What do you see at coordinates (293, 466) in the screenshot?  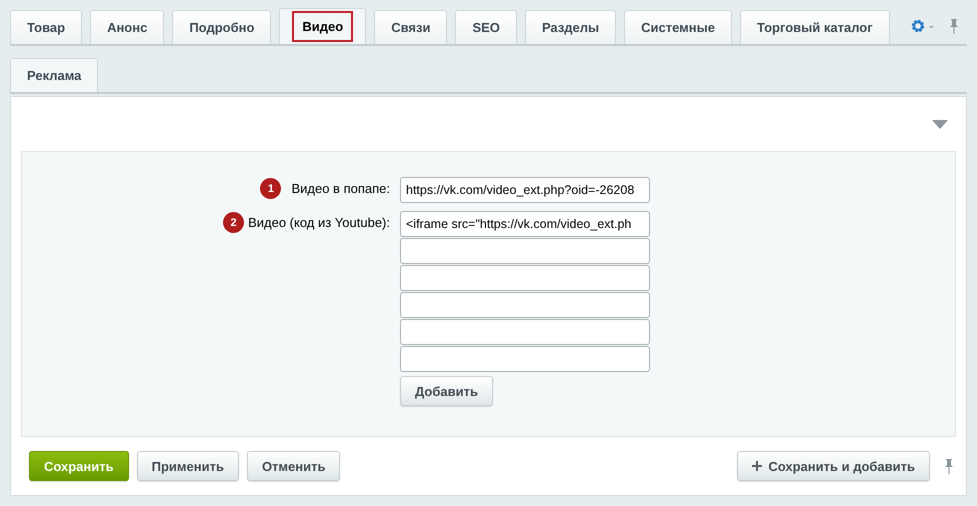 I see `action-button: Отменить` at bounding box center [293, 466].